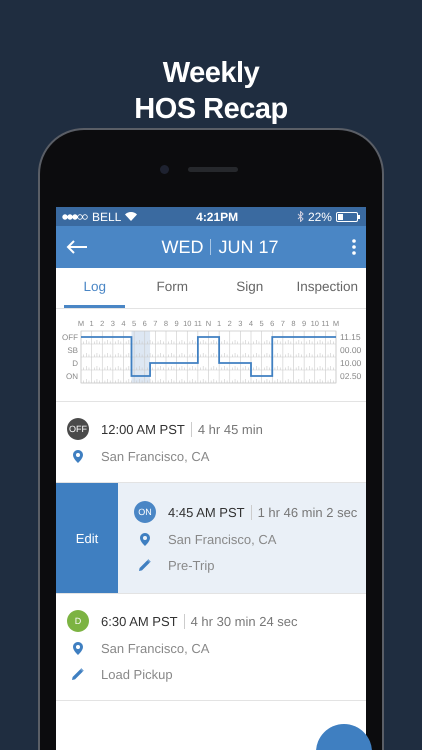 This screenshot has width=422, height=750. Describe the element at coordinates (217, 217) in the screenshot. I see `clock-time: 4:21PM` at that location.